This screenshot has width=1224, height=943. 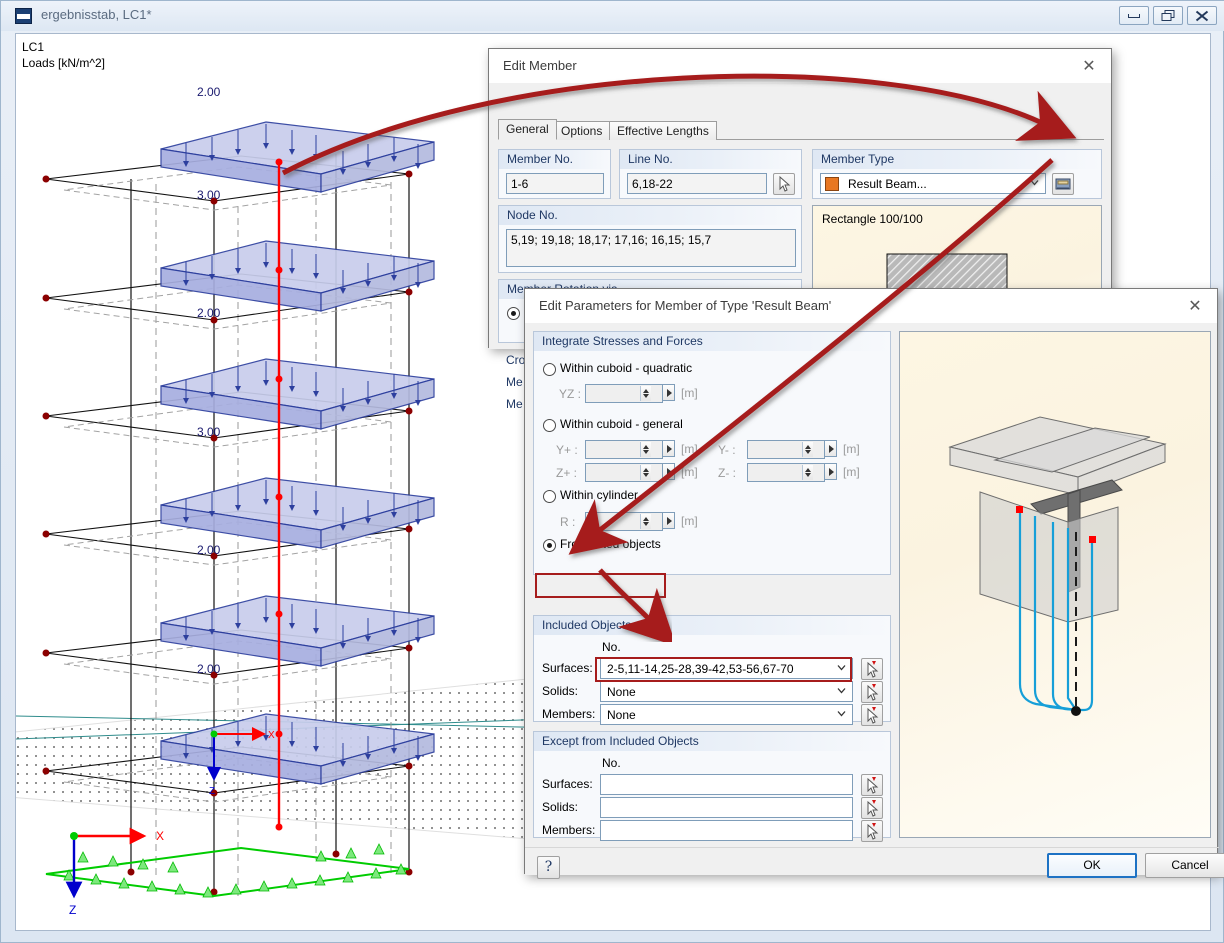 I want to click on tab-general: General, so click(x=527, y=129).